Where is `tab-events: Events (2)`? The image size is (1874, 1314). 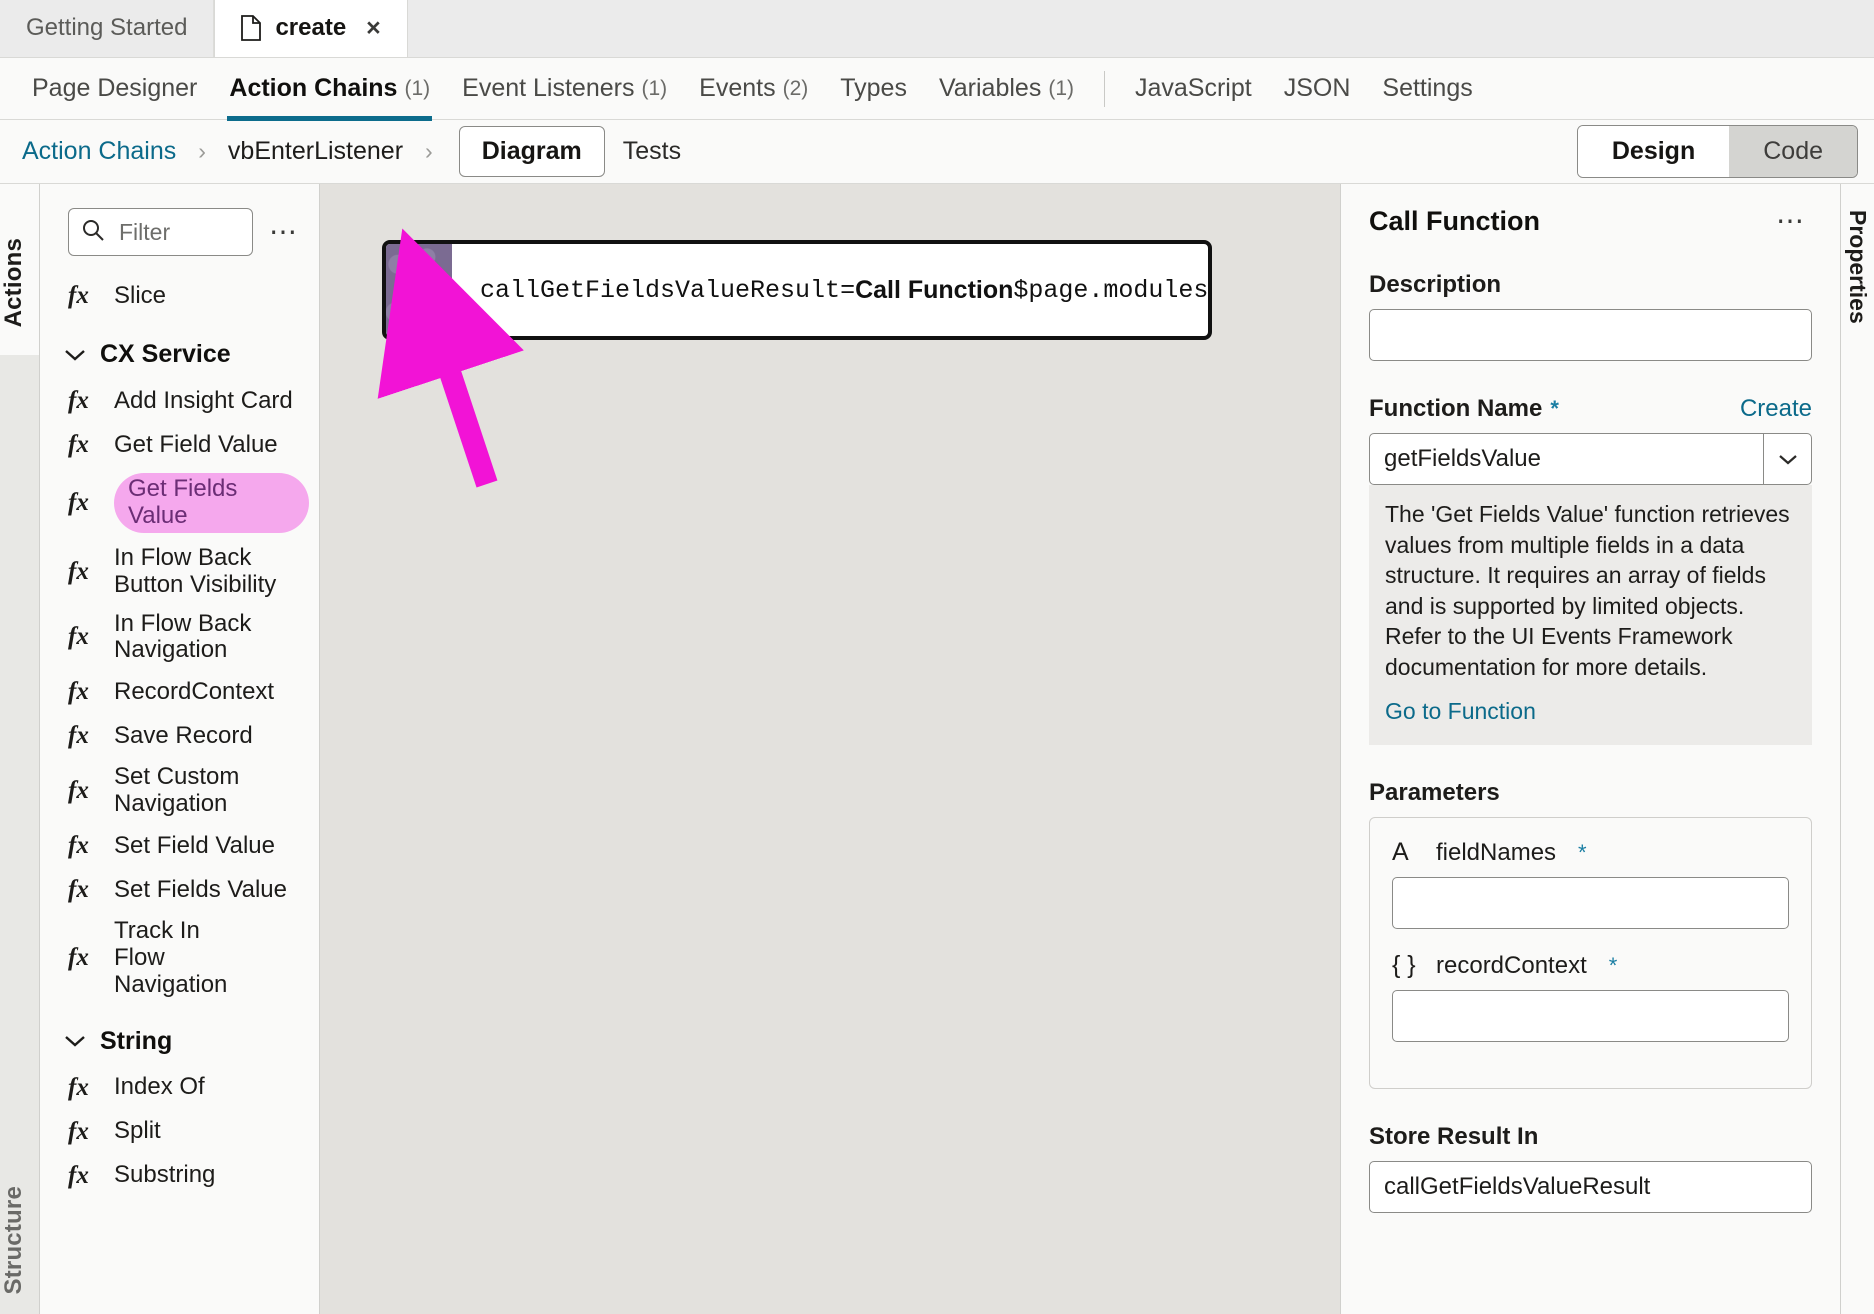 tab-events: Events (2) is located at coordinates (753, 89).